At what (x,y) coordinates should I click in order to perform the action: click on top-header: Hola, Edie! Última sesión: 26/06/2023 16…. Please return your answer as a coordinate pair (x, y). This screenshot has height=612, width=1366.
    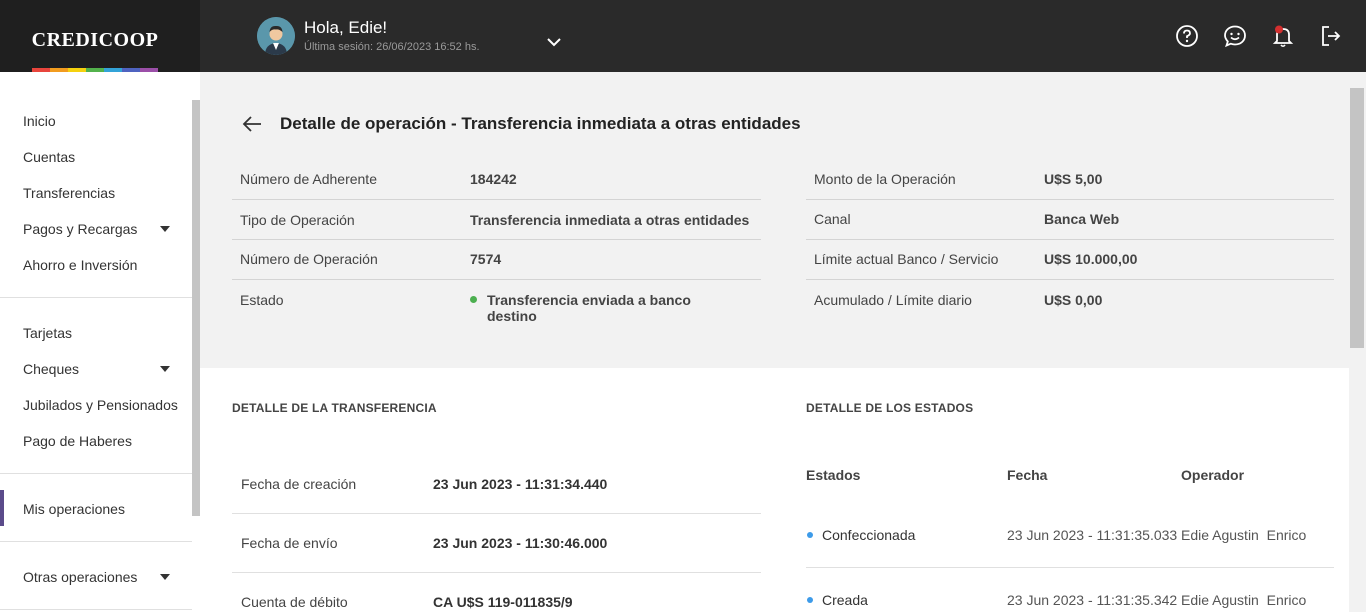
    Looking at the image, I should click on (783, 36).